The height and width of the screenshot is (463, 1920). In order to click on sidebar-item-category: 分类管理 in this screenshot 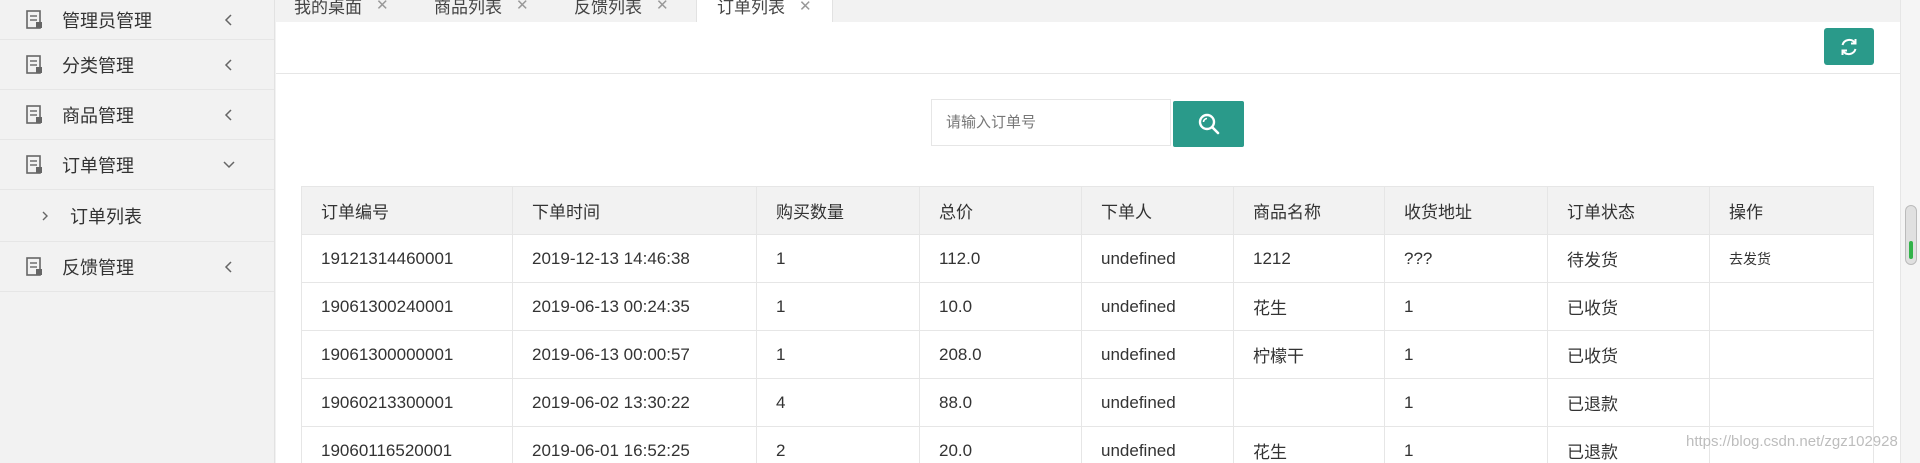, I will do `click(137, 65)`.